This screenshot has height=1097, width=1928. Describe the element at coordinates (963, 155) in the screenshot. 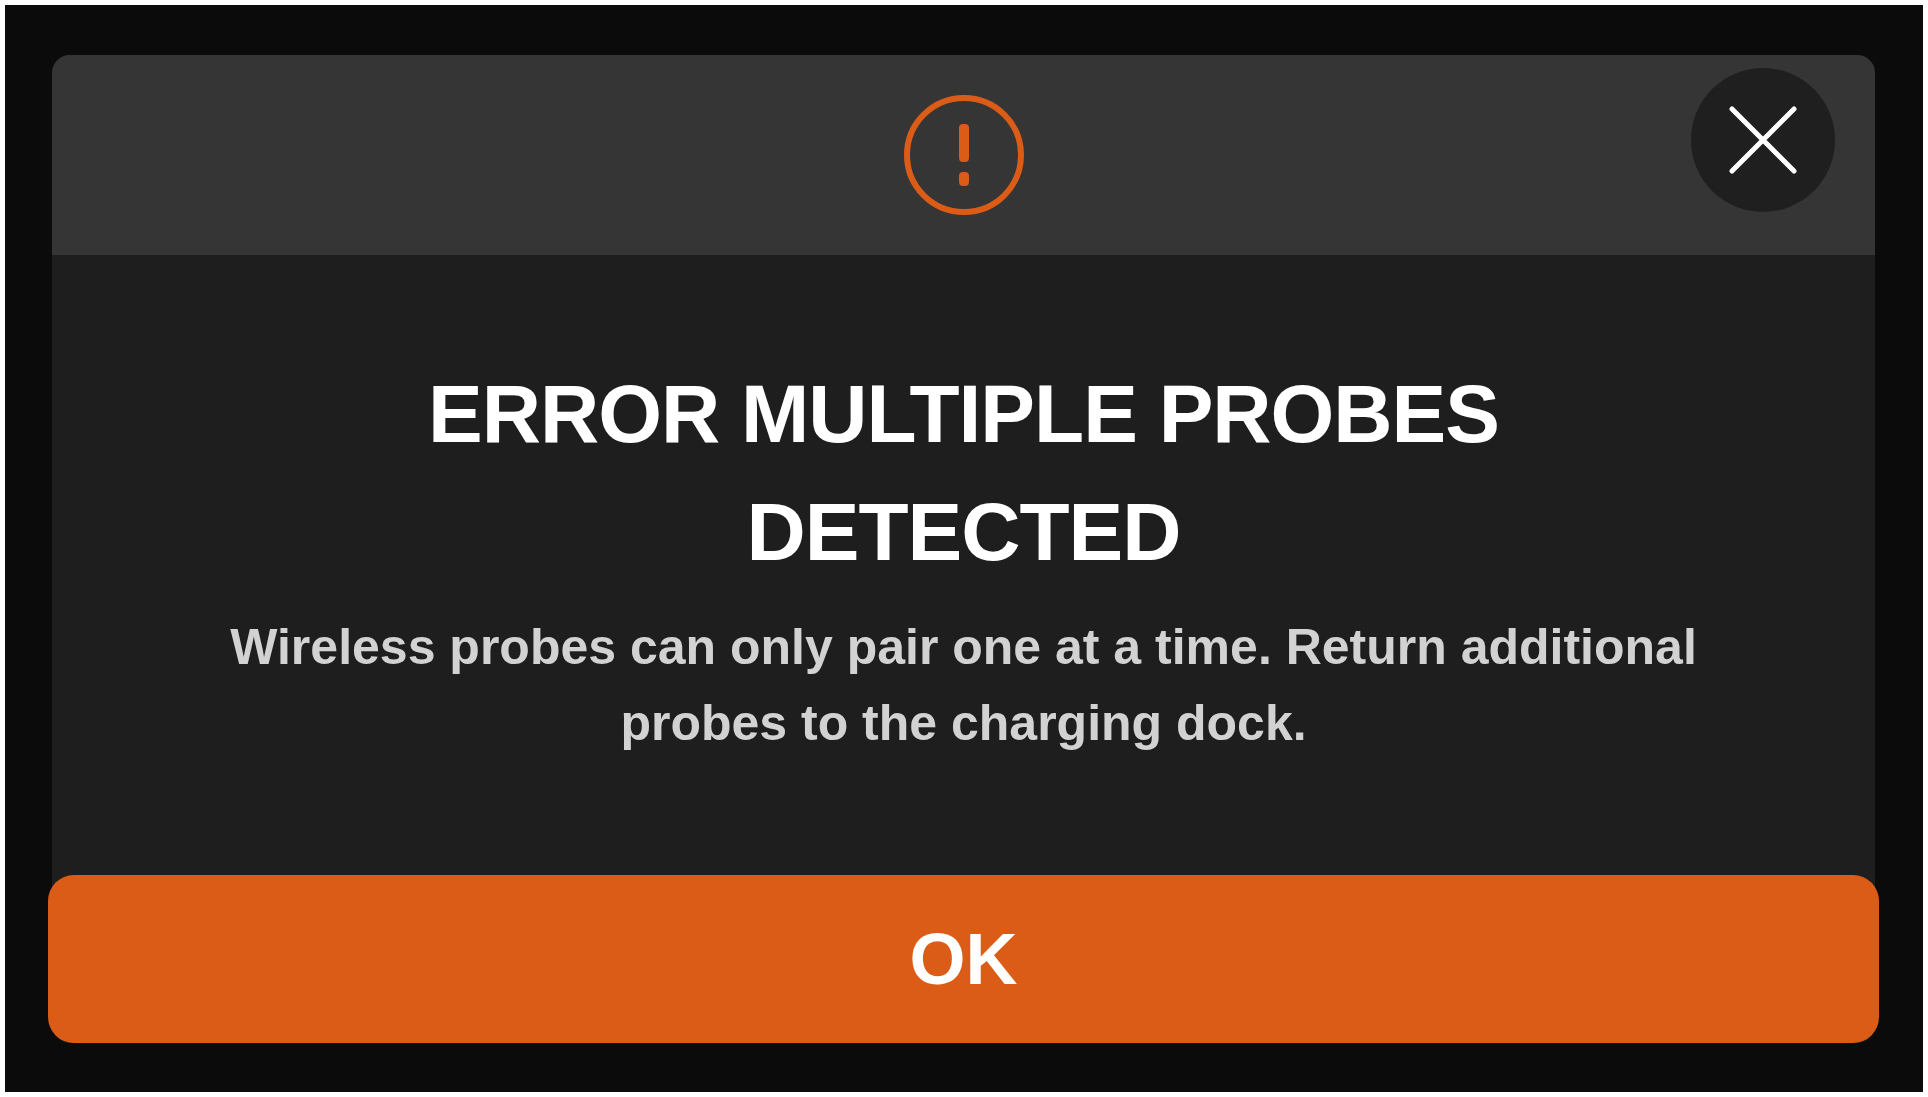

I see `warning-icon` at that location.